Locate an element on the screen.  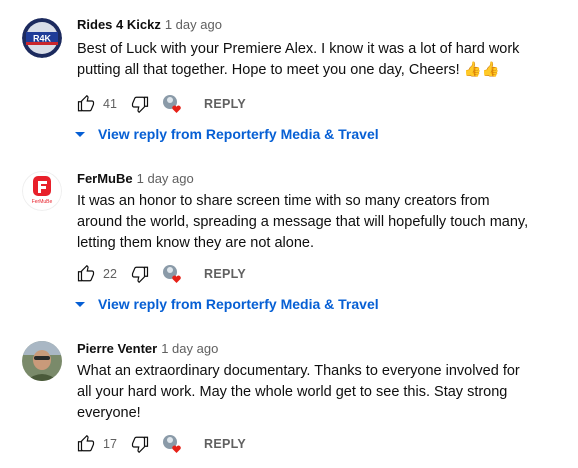
comment-line: letting them know they are not alone. is located at coordinates (195, 243).